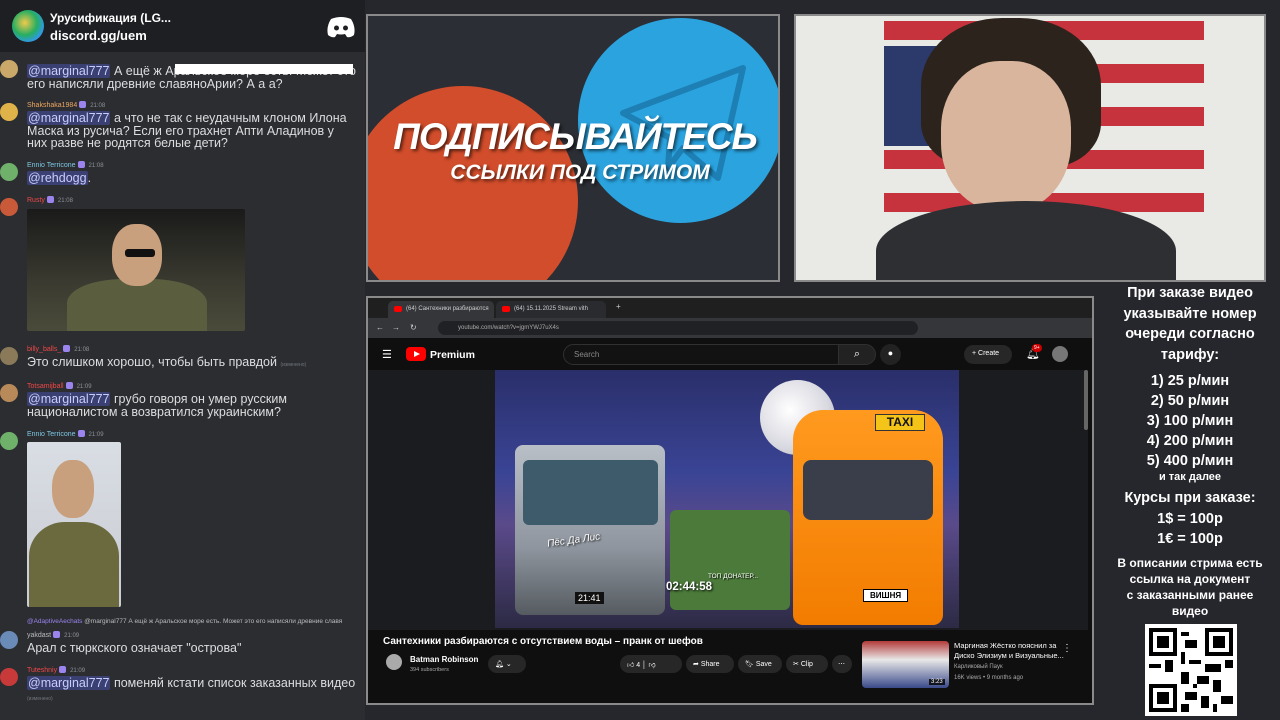 The image size is (1280, 720). I want to click on message-body: ., so click(89, 178).